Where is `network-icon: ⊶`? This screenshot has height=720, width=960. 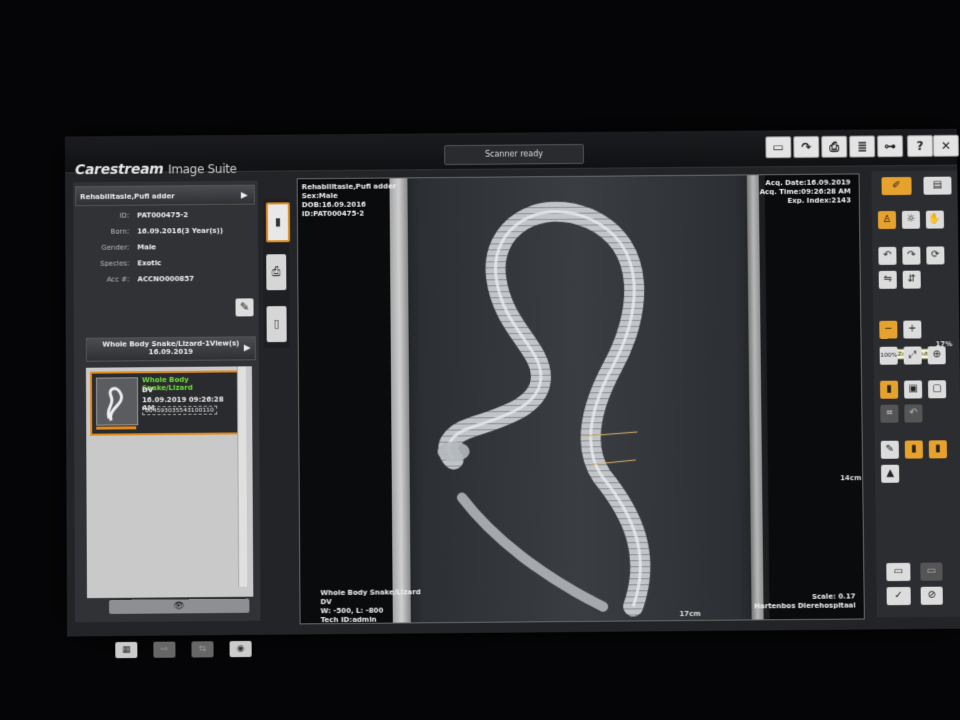
network-icon: ⊶ is located at coordinates (890, 146).